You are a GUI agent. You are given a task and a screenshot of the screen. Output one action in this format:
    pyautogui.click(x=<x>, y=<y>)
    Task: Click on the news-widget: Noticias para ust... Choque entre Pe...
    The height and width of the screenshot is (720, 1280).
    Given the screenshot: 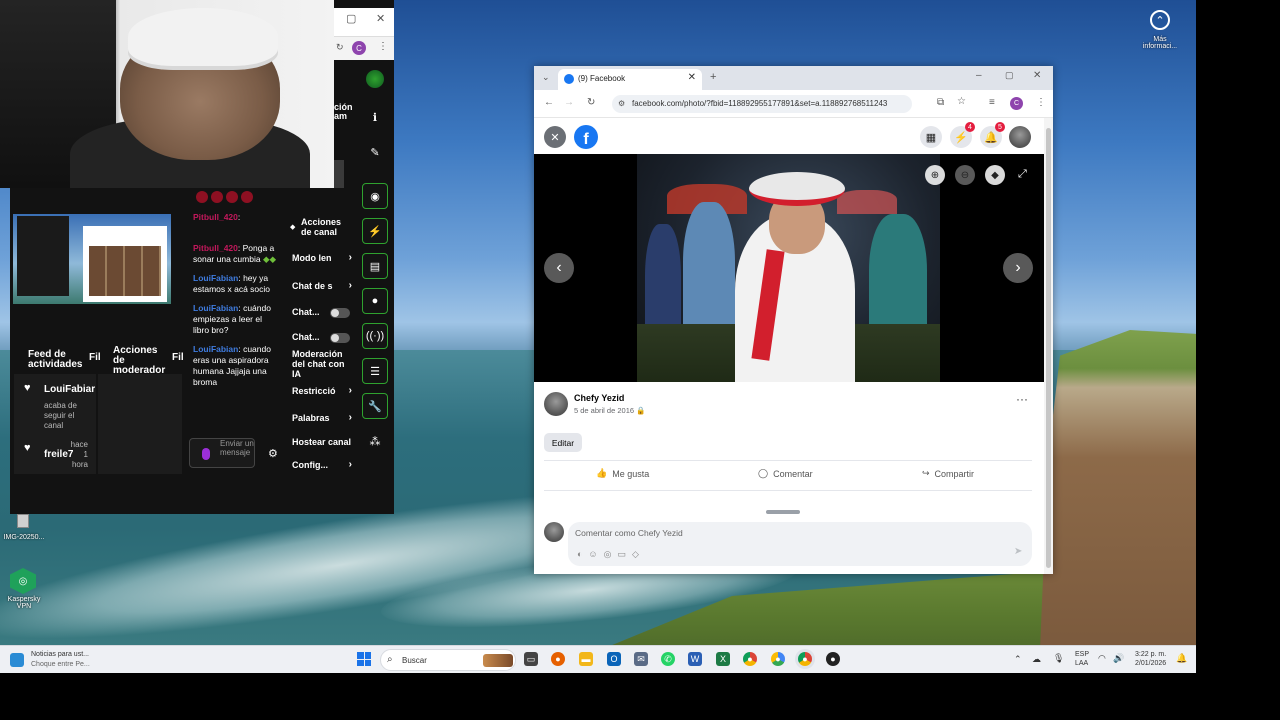 What is the action you would take?
    pyautogui.click(x=70, y=660)
    